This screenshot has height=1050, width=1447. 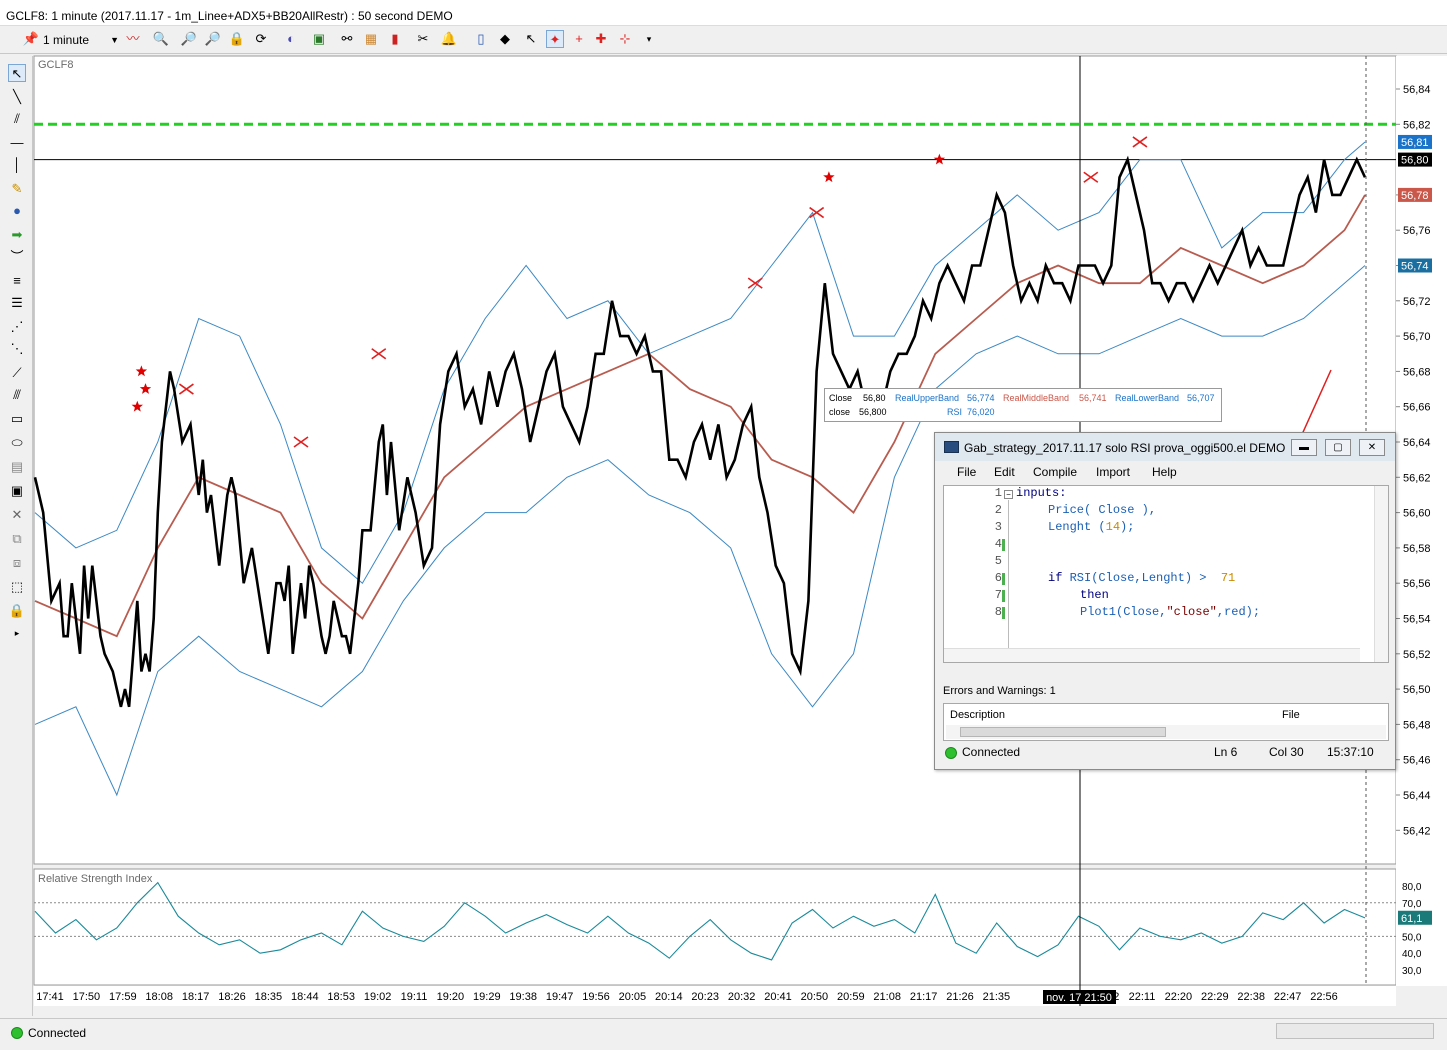 I want to click on rsi-tick-label: 80,0, so click(x=1412, y=887).